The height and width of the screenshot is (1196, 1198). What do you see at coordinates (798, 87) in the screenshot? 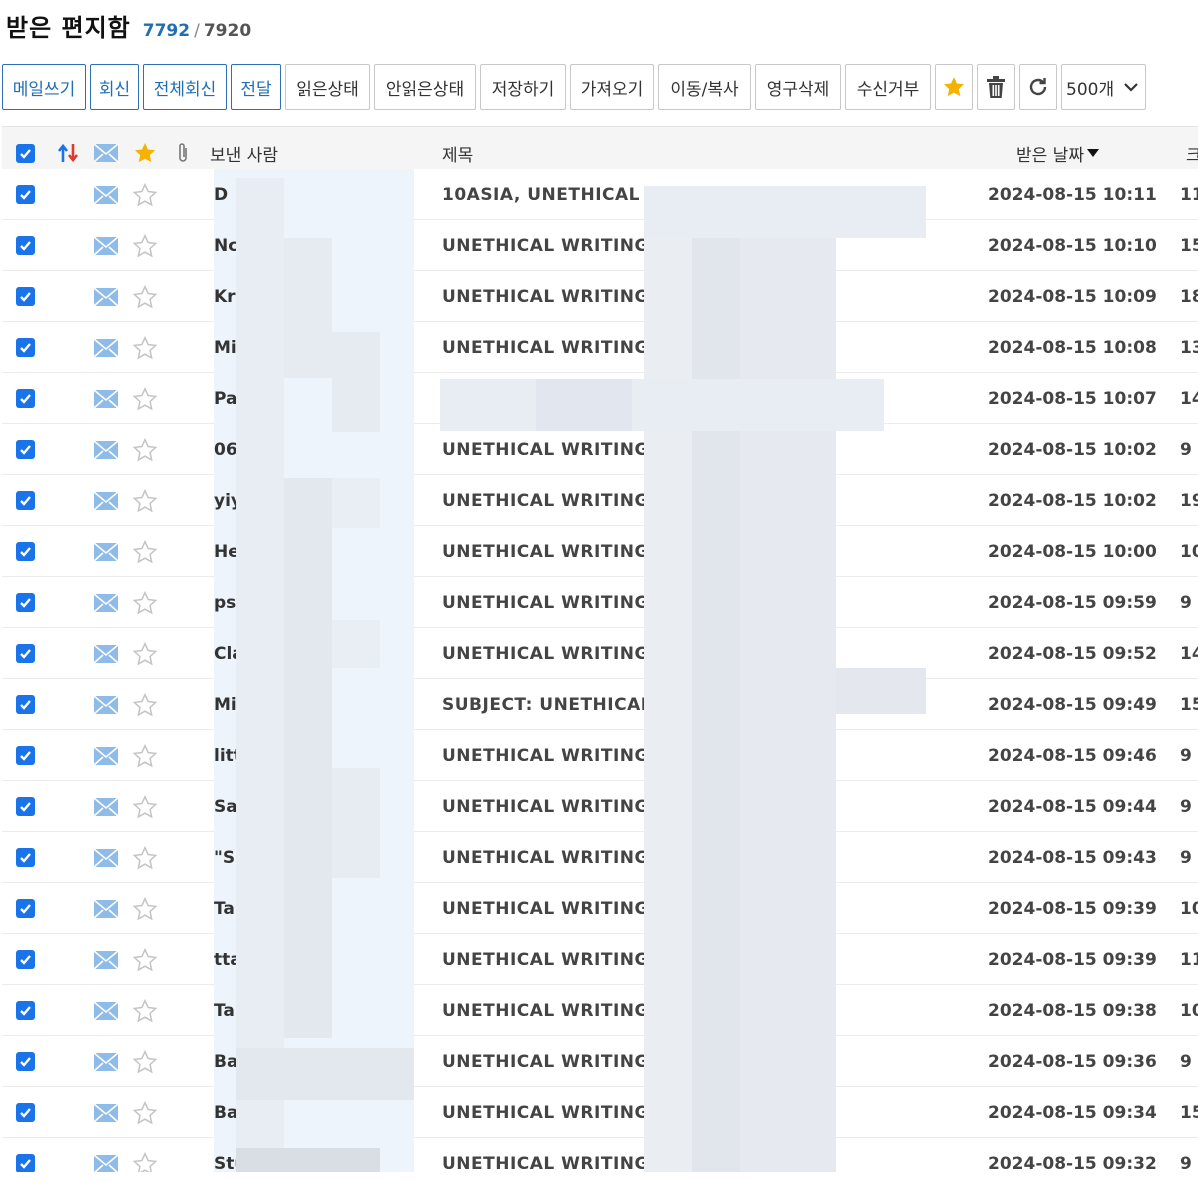
I see `delete-permanent-button: 영구삭제` at bounding box center [798, 87].